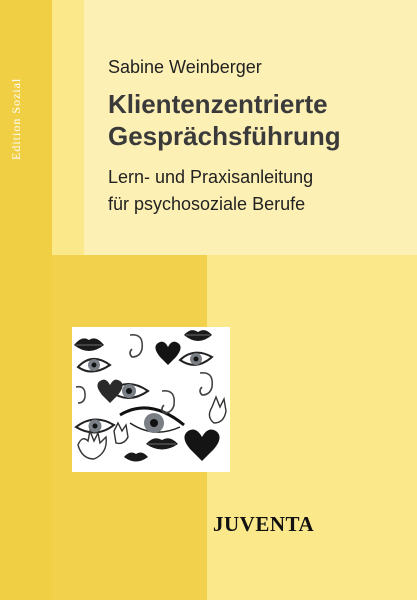  I want to click on book-subtitle-line-2: für psychosoziale Berufe, so click(207, 204).